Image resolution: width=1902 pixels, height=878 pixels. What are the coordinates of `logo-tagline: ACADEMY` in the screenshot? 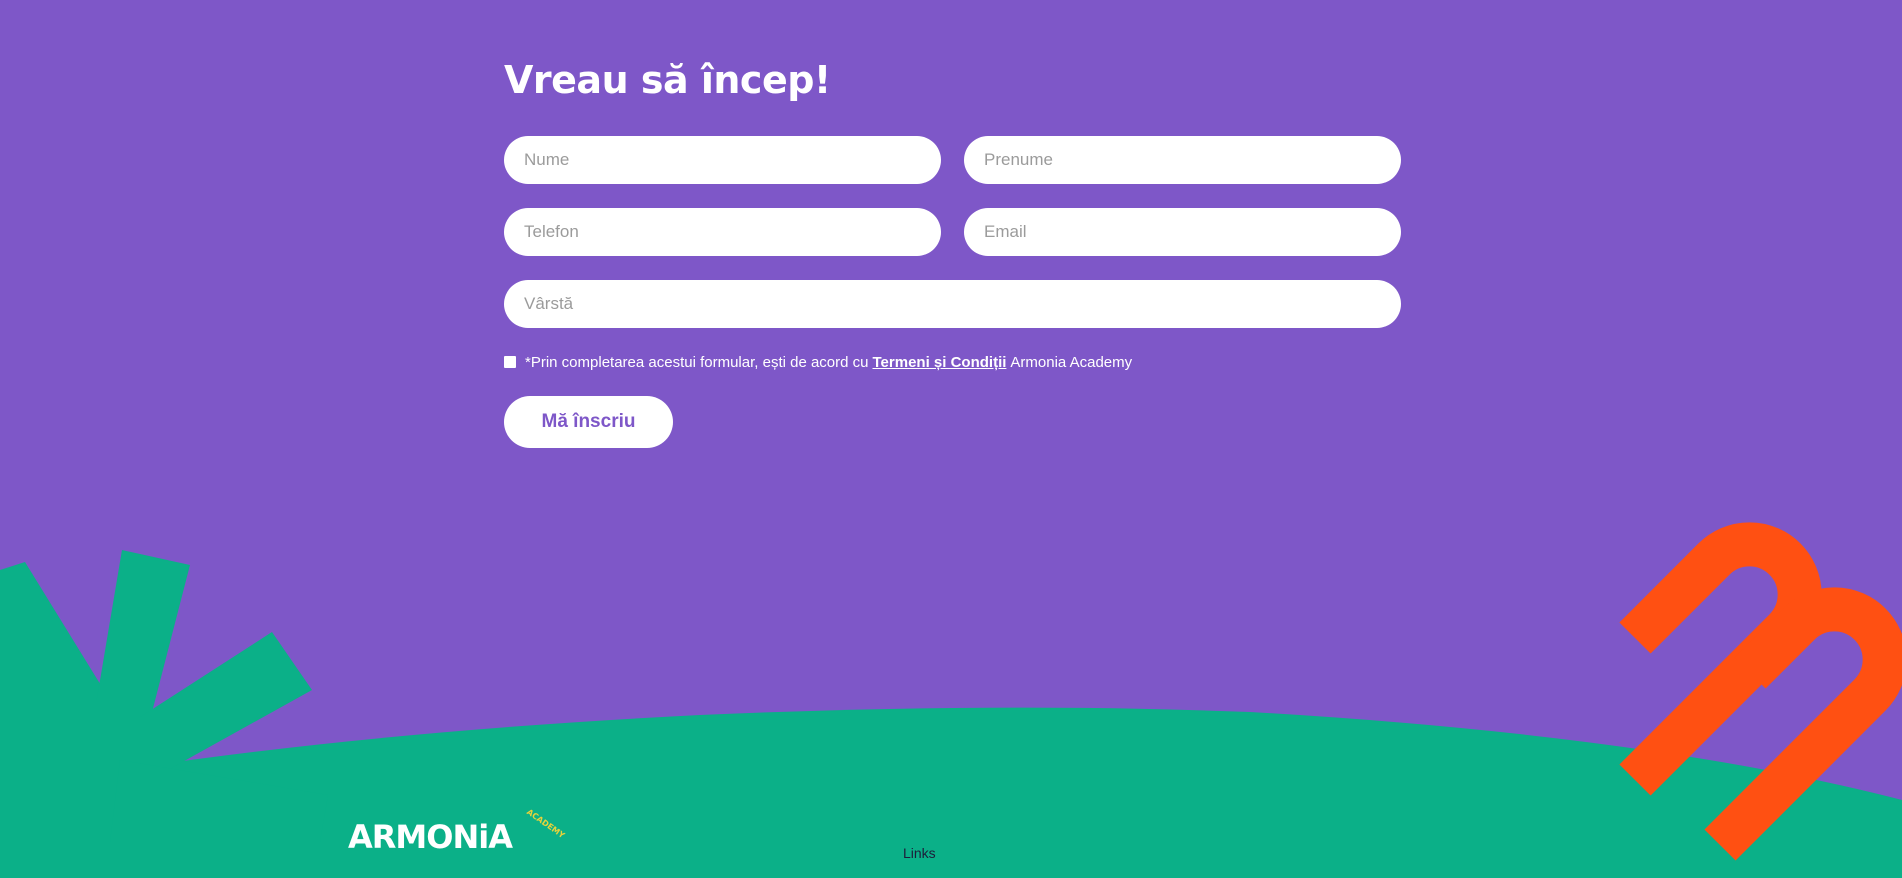 It's located at (545, 823).